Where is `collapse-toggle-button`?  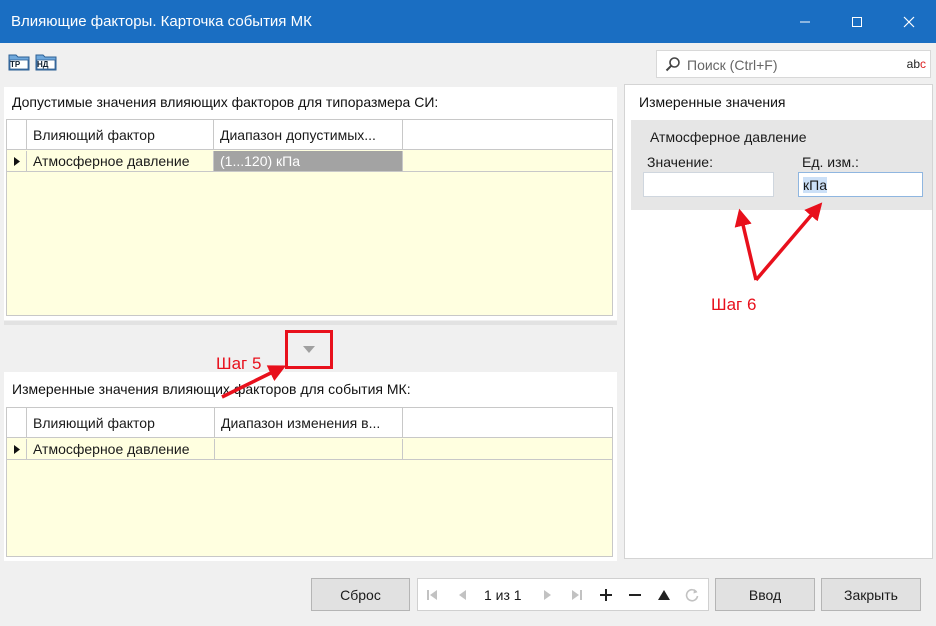 collapse-toggle-button is located at coordinates (309, 349).